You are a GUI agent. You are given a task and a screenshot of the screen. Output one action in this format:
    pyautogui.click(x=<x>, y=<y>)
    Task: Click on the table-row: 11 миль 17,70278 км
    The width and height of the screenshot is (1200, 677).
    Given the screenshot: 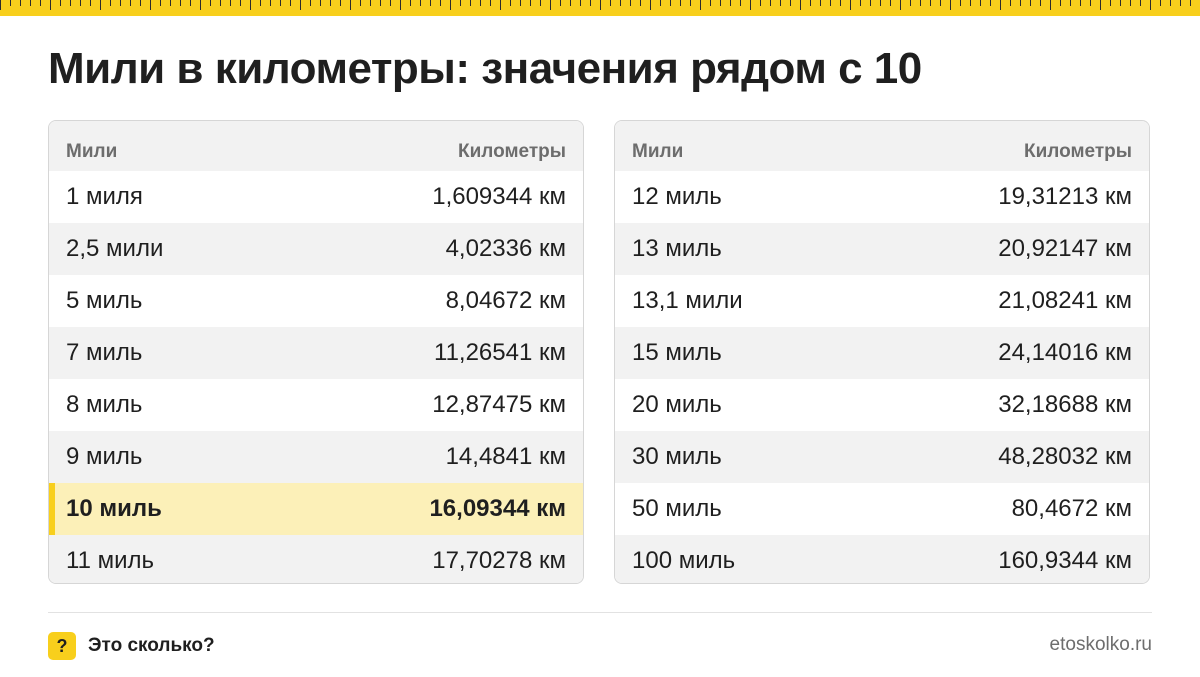 What is the action you would take?
    pyautogui.click(x=316, y=559)
    